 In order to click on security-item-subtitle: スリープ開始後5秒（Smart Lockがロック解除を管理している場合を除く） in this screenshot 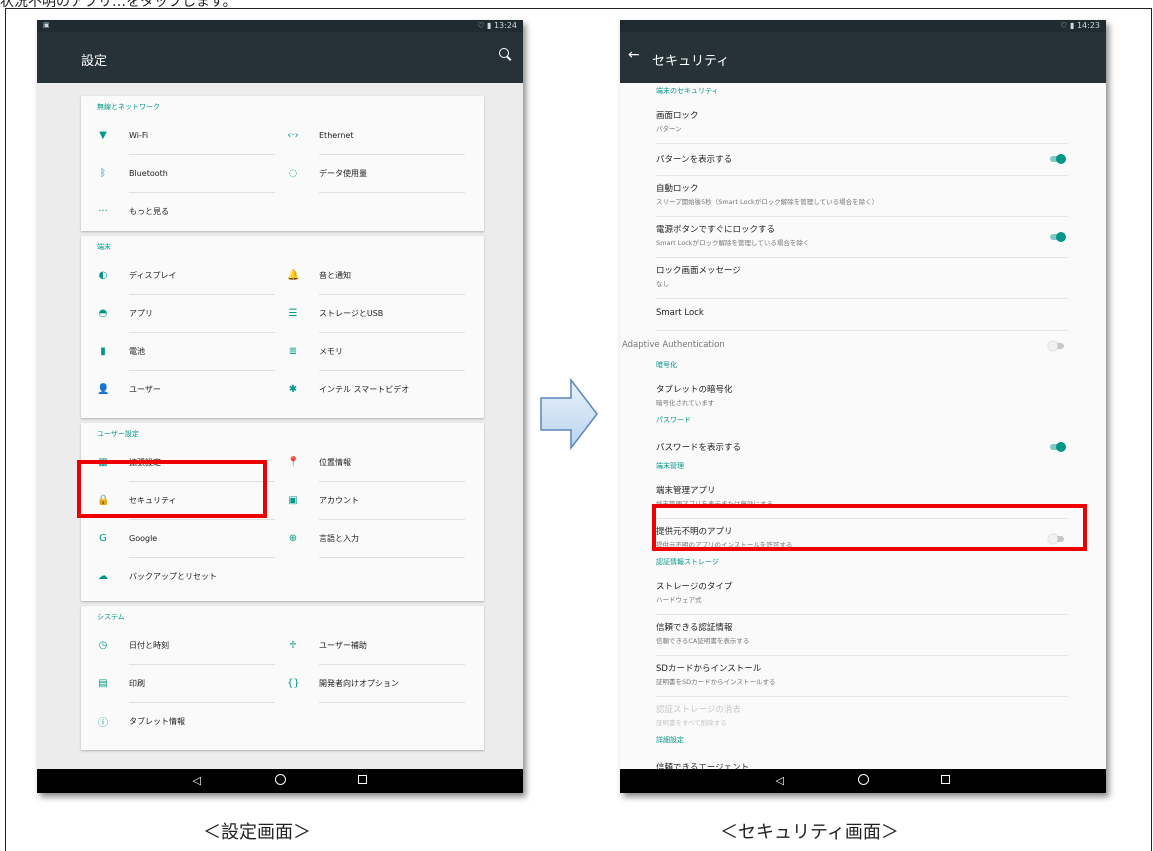, I will do `click(767, 202)`.